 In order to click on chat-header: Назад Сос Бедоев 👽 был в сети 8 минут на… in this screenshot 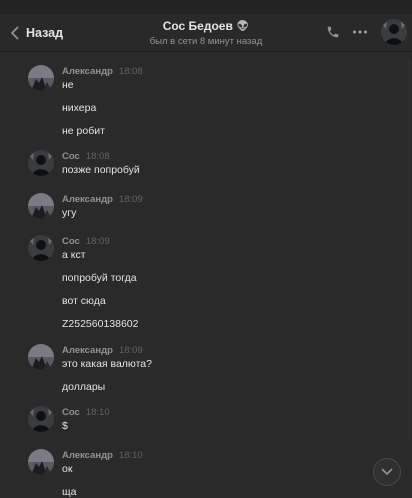, I will do `click(206, 33)`.